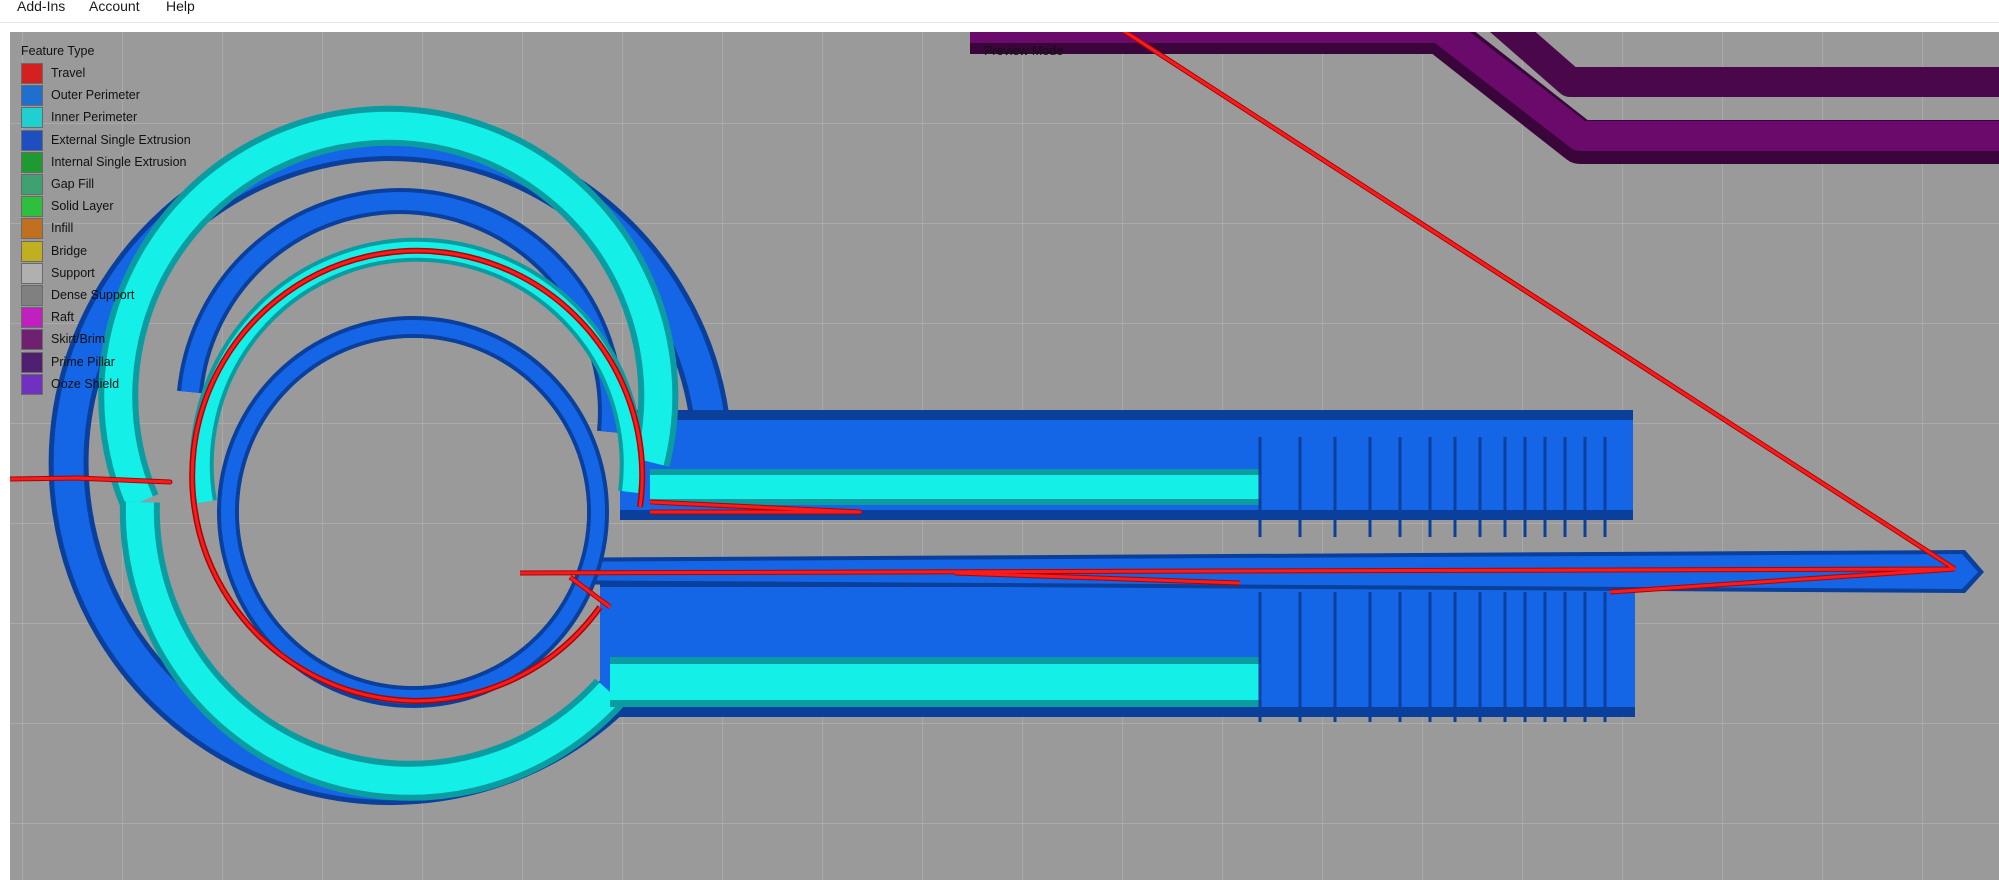  I want to click on legend-title: Feature Type, so click(58, 51).